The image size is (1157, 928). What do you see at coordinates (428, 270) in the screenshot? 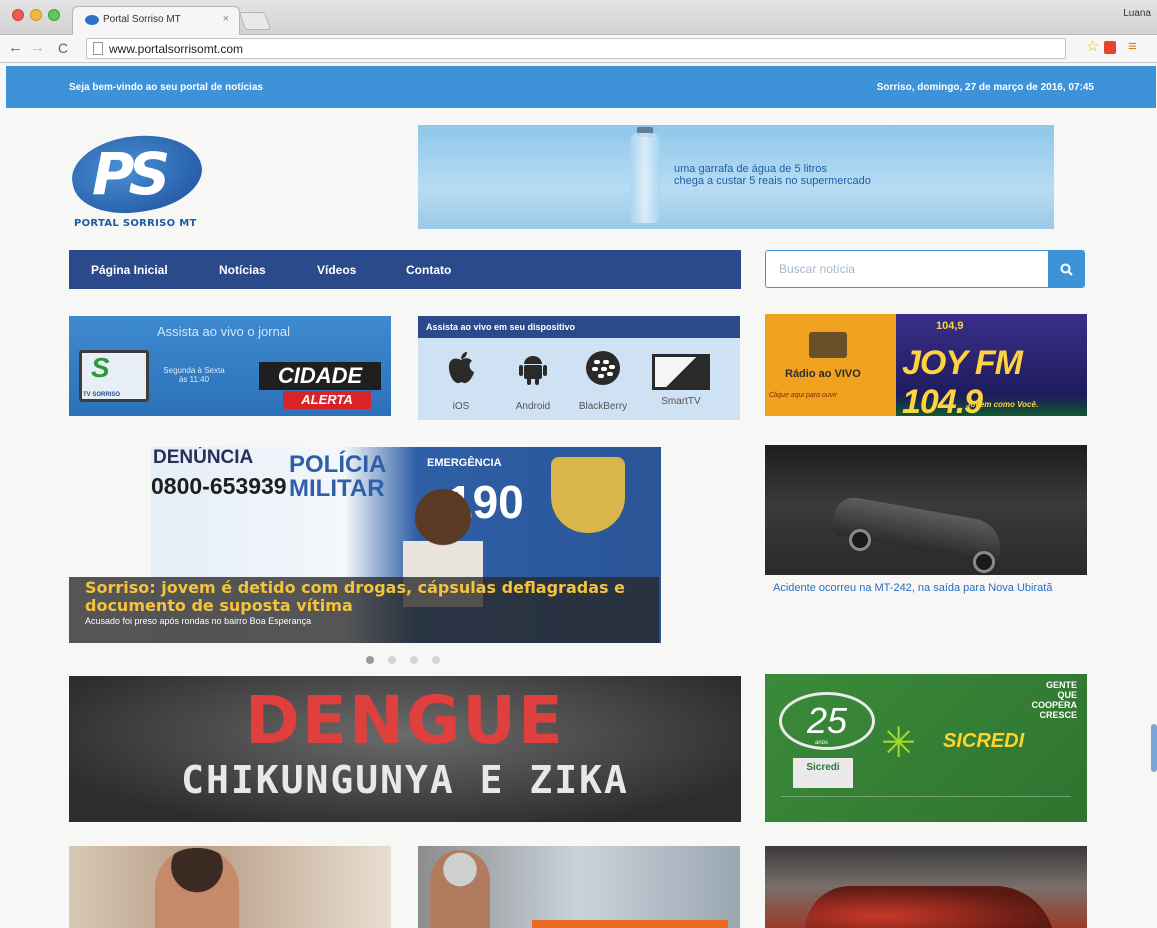
I see `nav-item-contact: Contato` at bounding box center [428, 270].